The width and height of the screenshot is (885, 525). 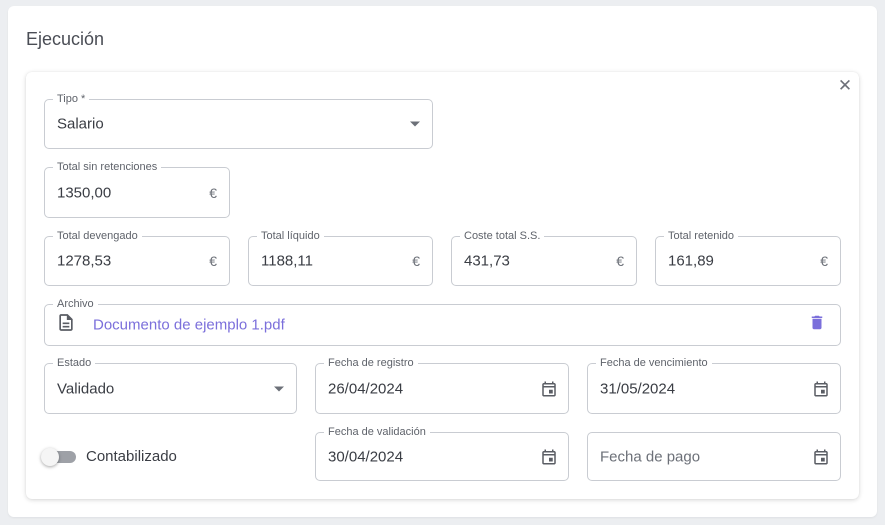 What do you see at coordinates (75, 304) in the screenshot?
I see `archivo-label: Archivo` at bounding box center [75, 304].